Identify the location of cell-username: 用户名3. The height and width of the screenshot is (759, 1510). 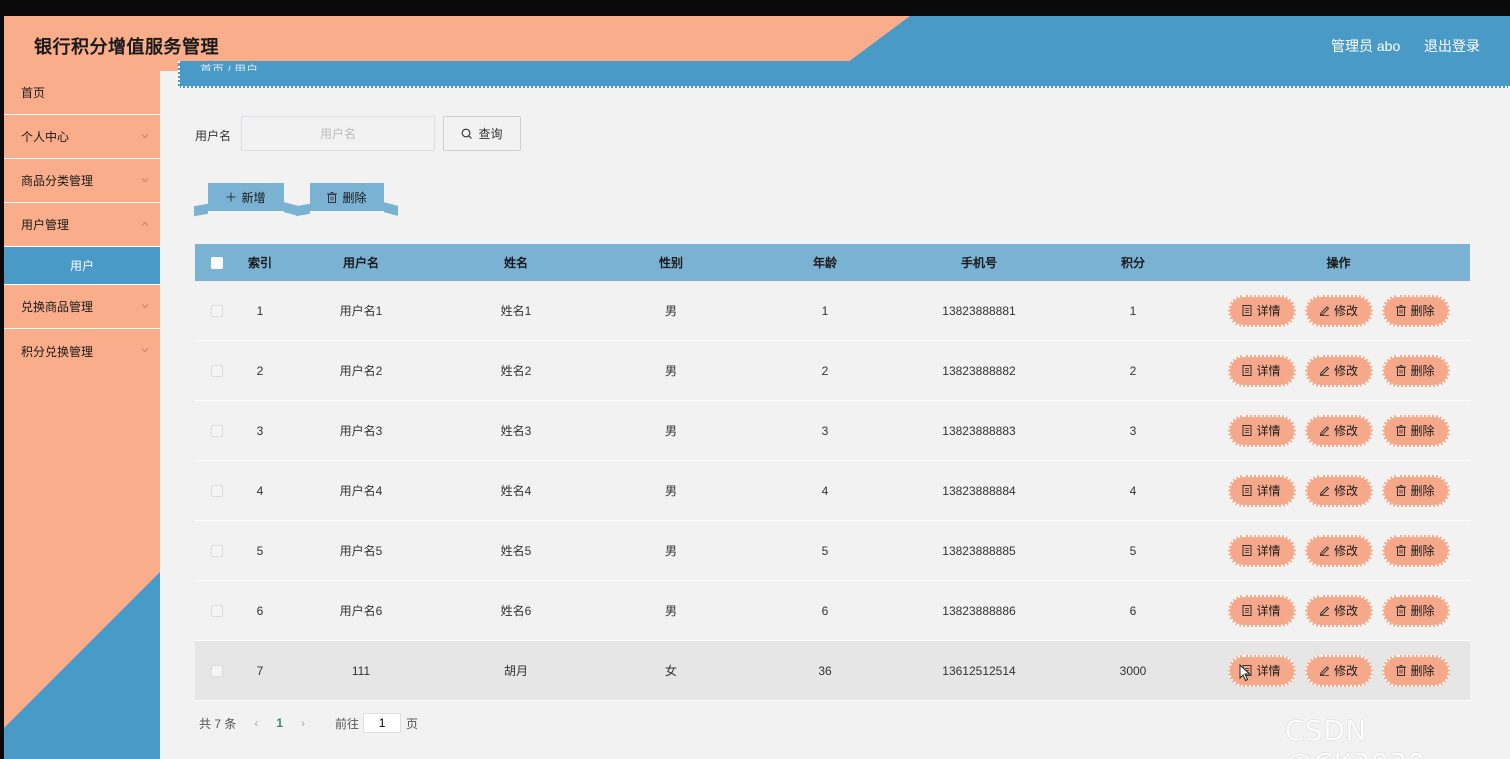
(361, 431).